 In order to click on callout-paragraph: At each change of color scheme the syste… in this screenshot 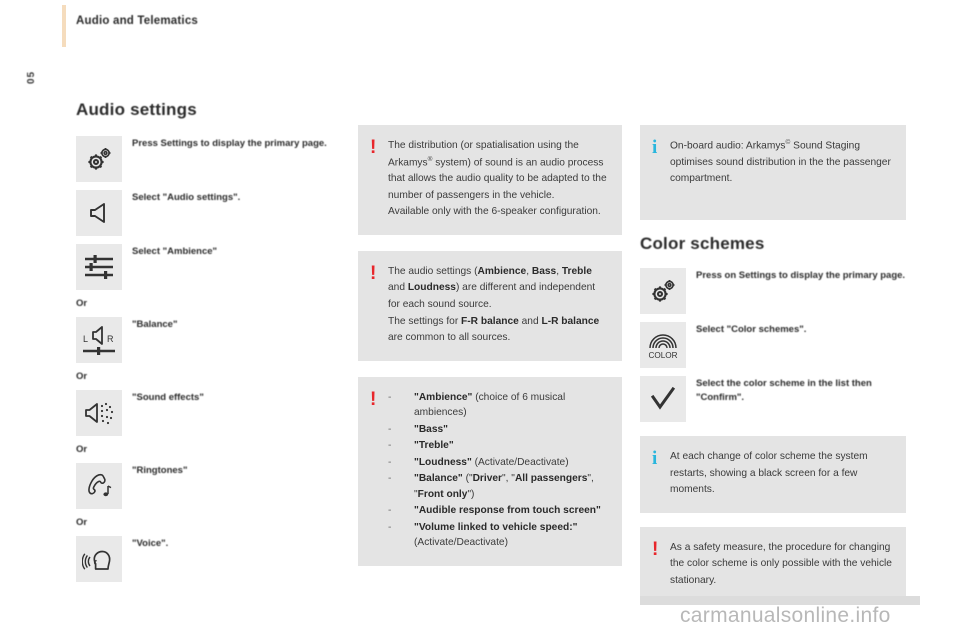, I will do `click(769, 473)`.